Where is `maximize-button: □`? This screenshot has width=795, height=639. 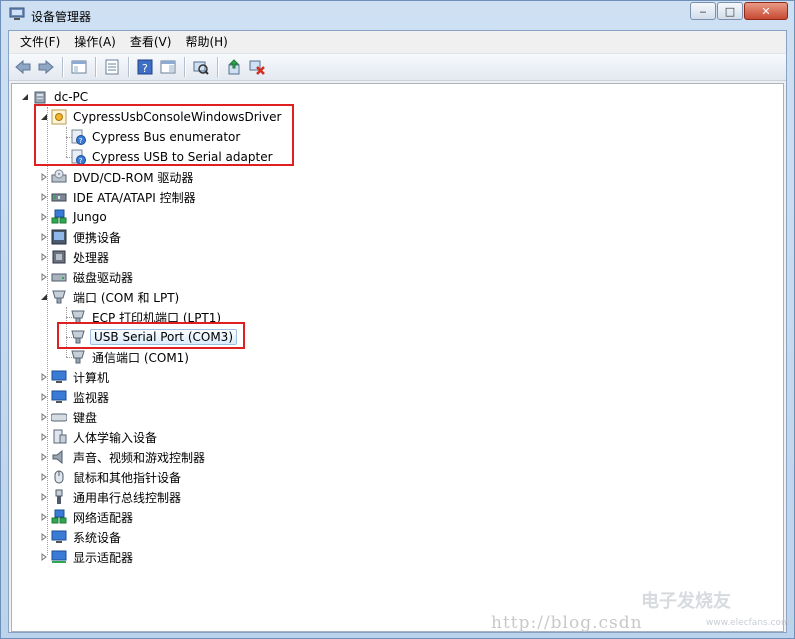
maximize-button: □ is located at coordinates (730, 11).